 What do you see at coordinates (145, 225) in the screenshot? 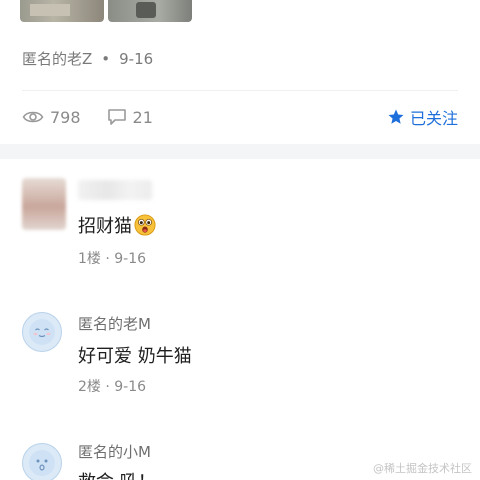
I see `surprised-face-icon` at bounding box center [145, 225].